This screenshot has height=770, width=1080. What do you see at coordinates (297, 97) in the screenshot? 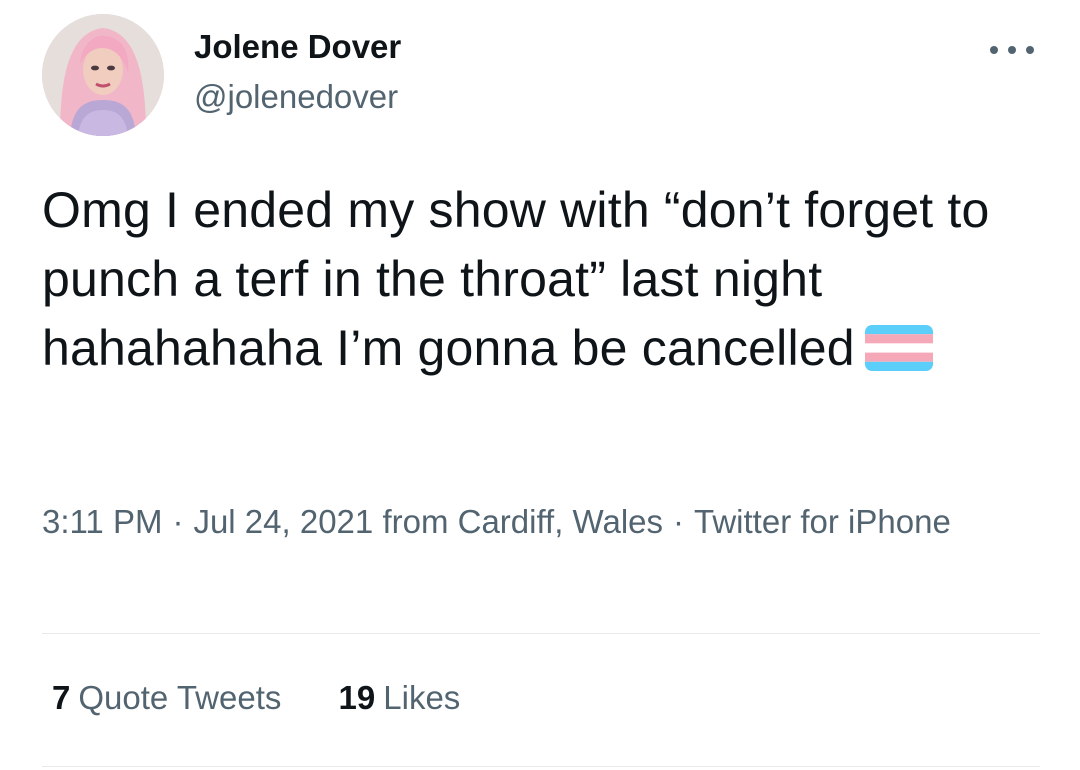
I see `username-handle: @jolenedover` at bounding box center [297, 97].